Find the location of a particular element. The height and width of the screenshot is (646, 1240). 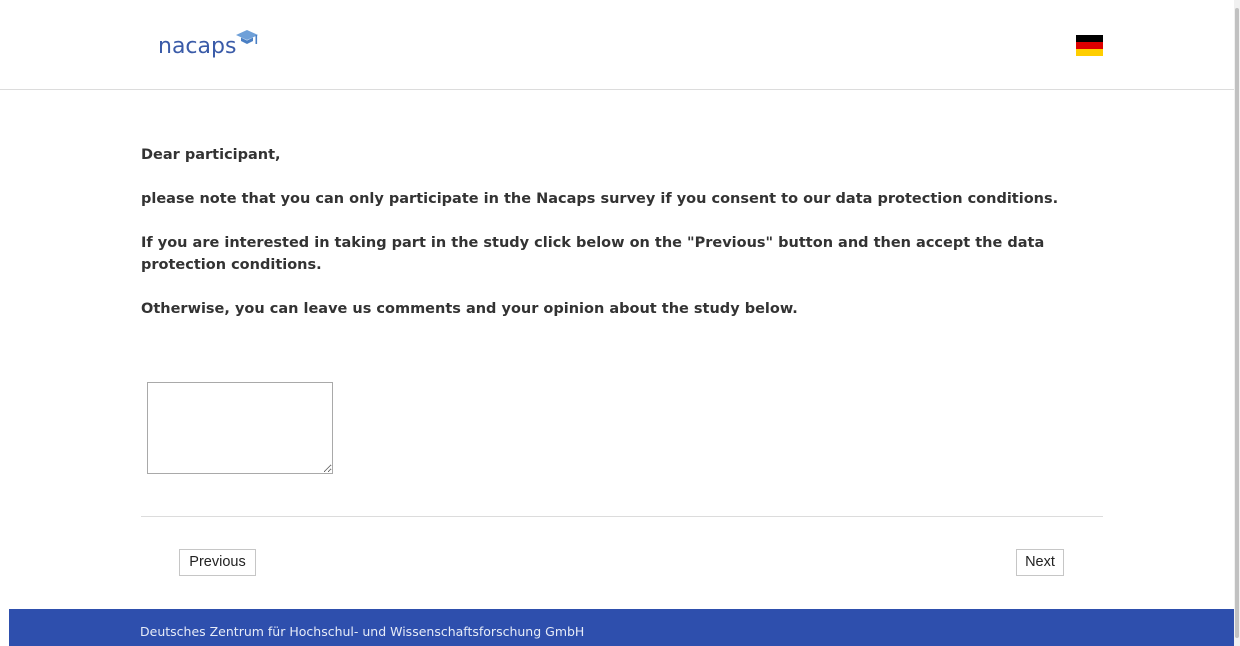

logo-text: nacaps is located at coordinates (197, 46).